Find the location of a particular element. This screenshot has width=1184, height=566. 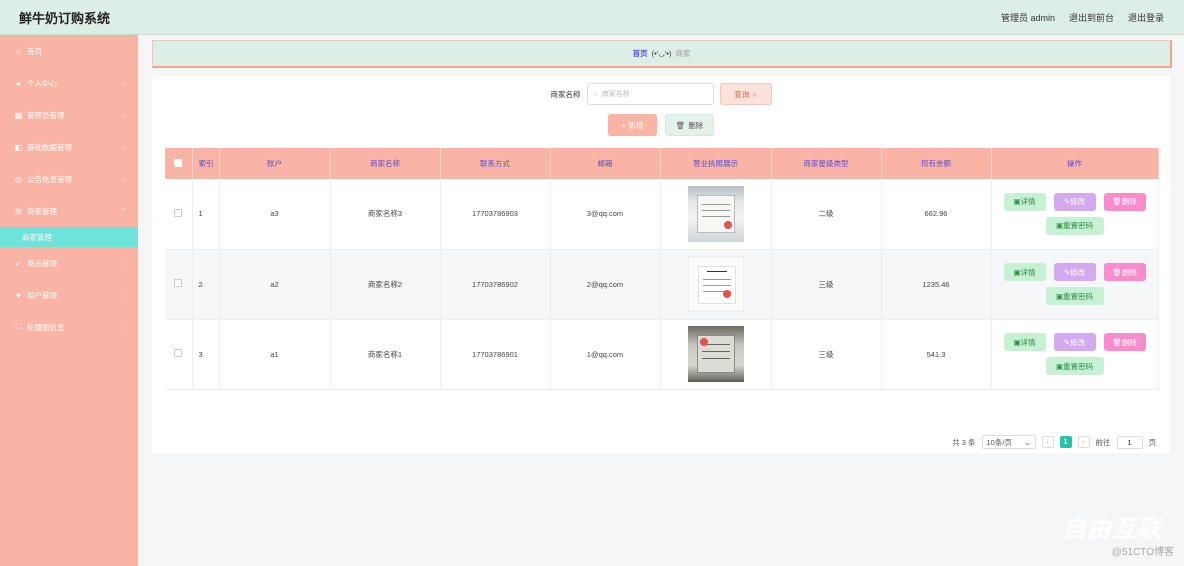

col-header: 账户 is located at coordinates (275, 163).